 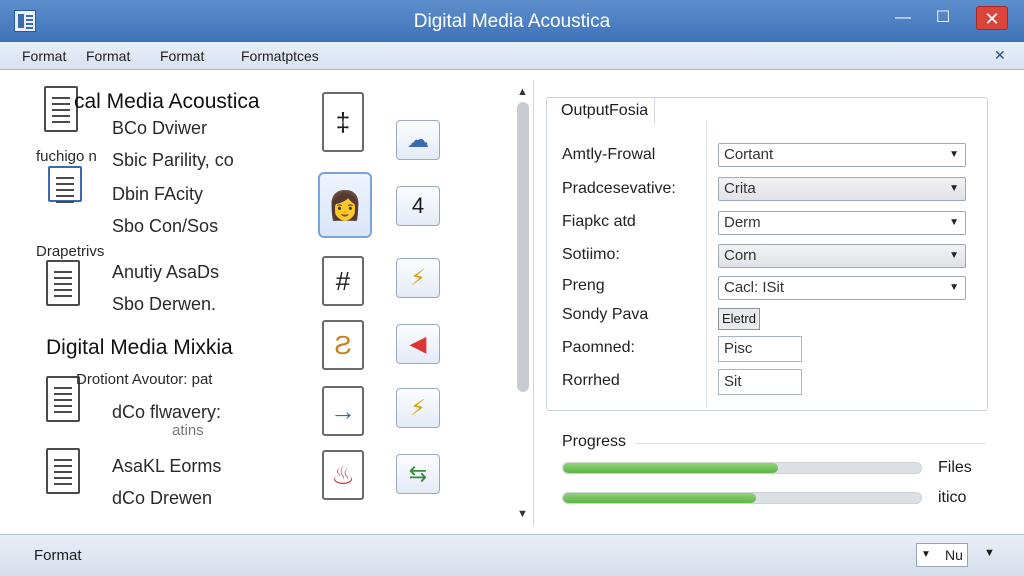 What do you see at coordinates (954, 555) in the screenshot?
I see `status-select-value: Nu` at bounding box center [954, 555].